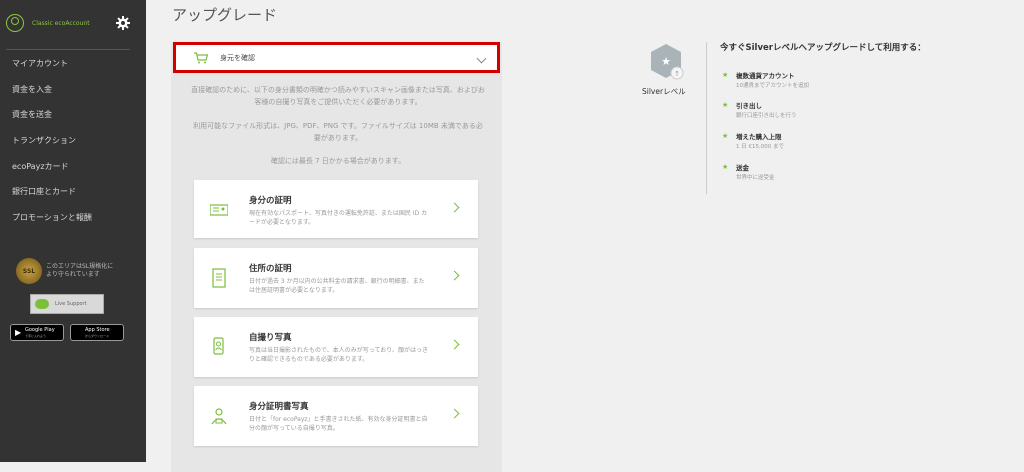 The width and height of the screenshot is (1024, 472). I want to click on person-id-icon, so click(219, 416).